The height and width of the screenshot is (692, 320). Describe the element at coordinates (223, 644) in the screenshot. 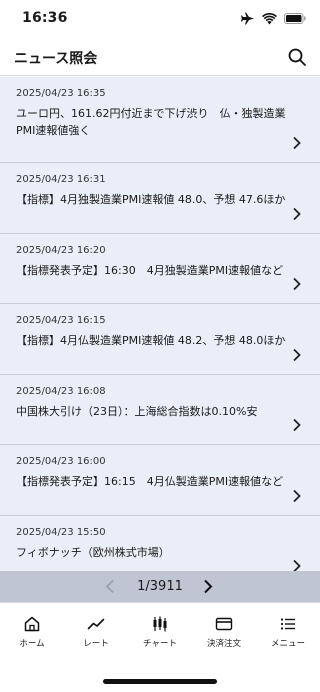

I see `tab-label: 決済注文` at that location.